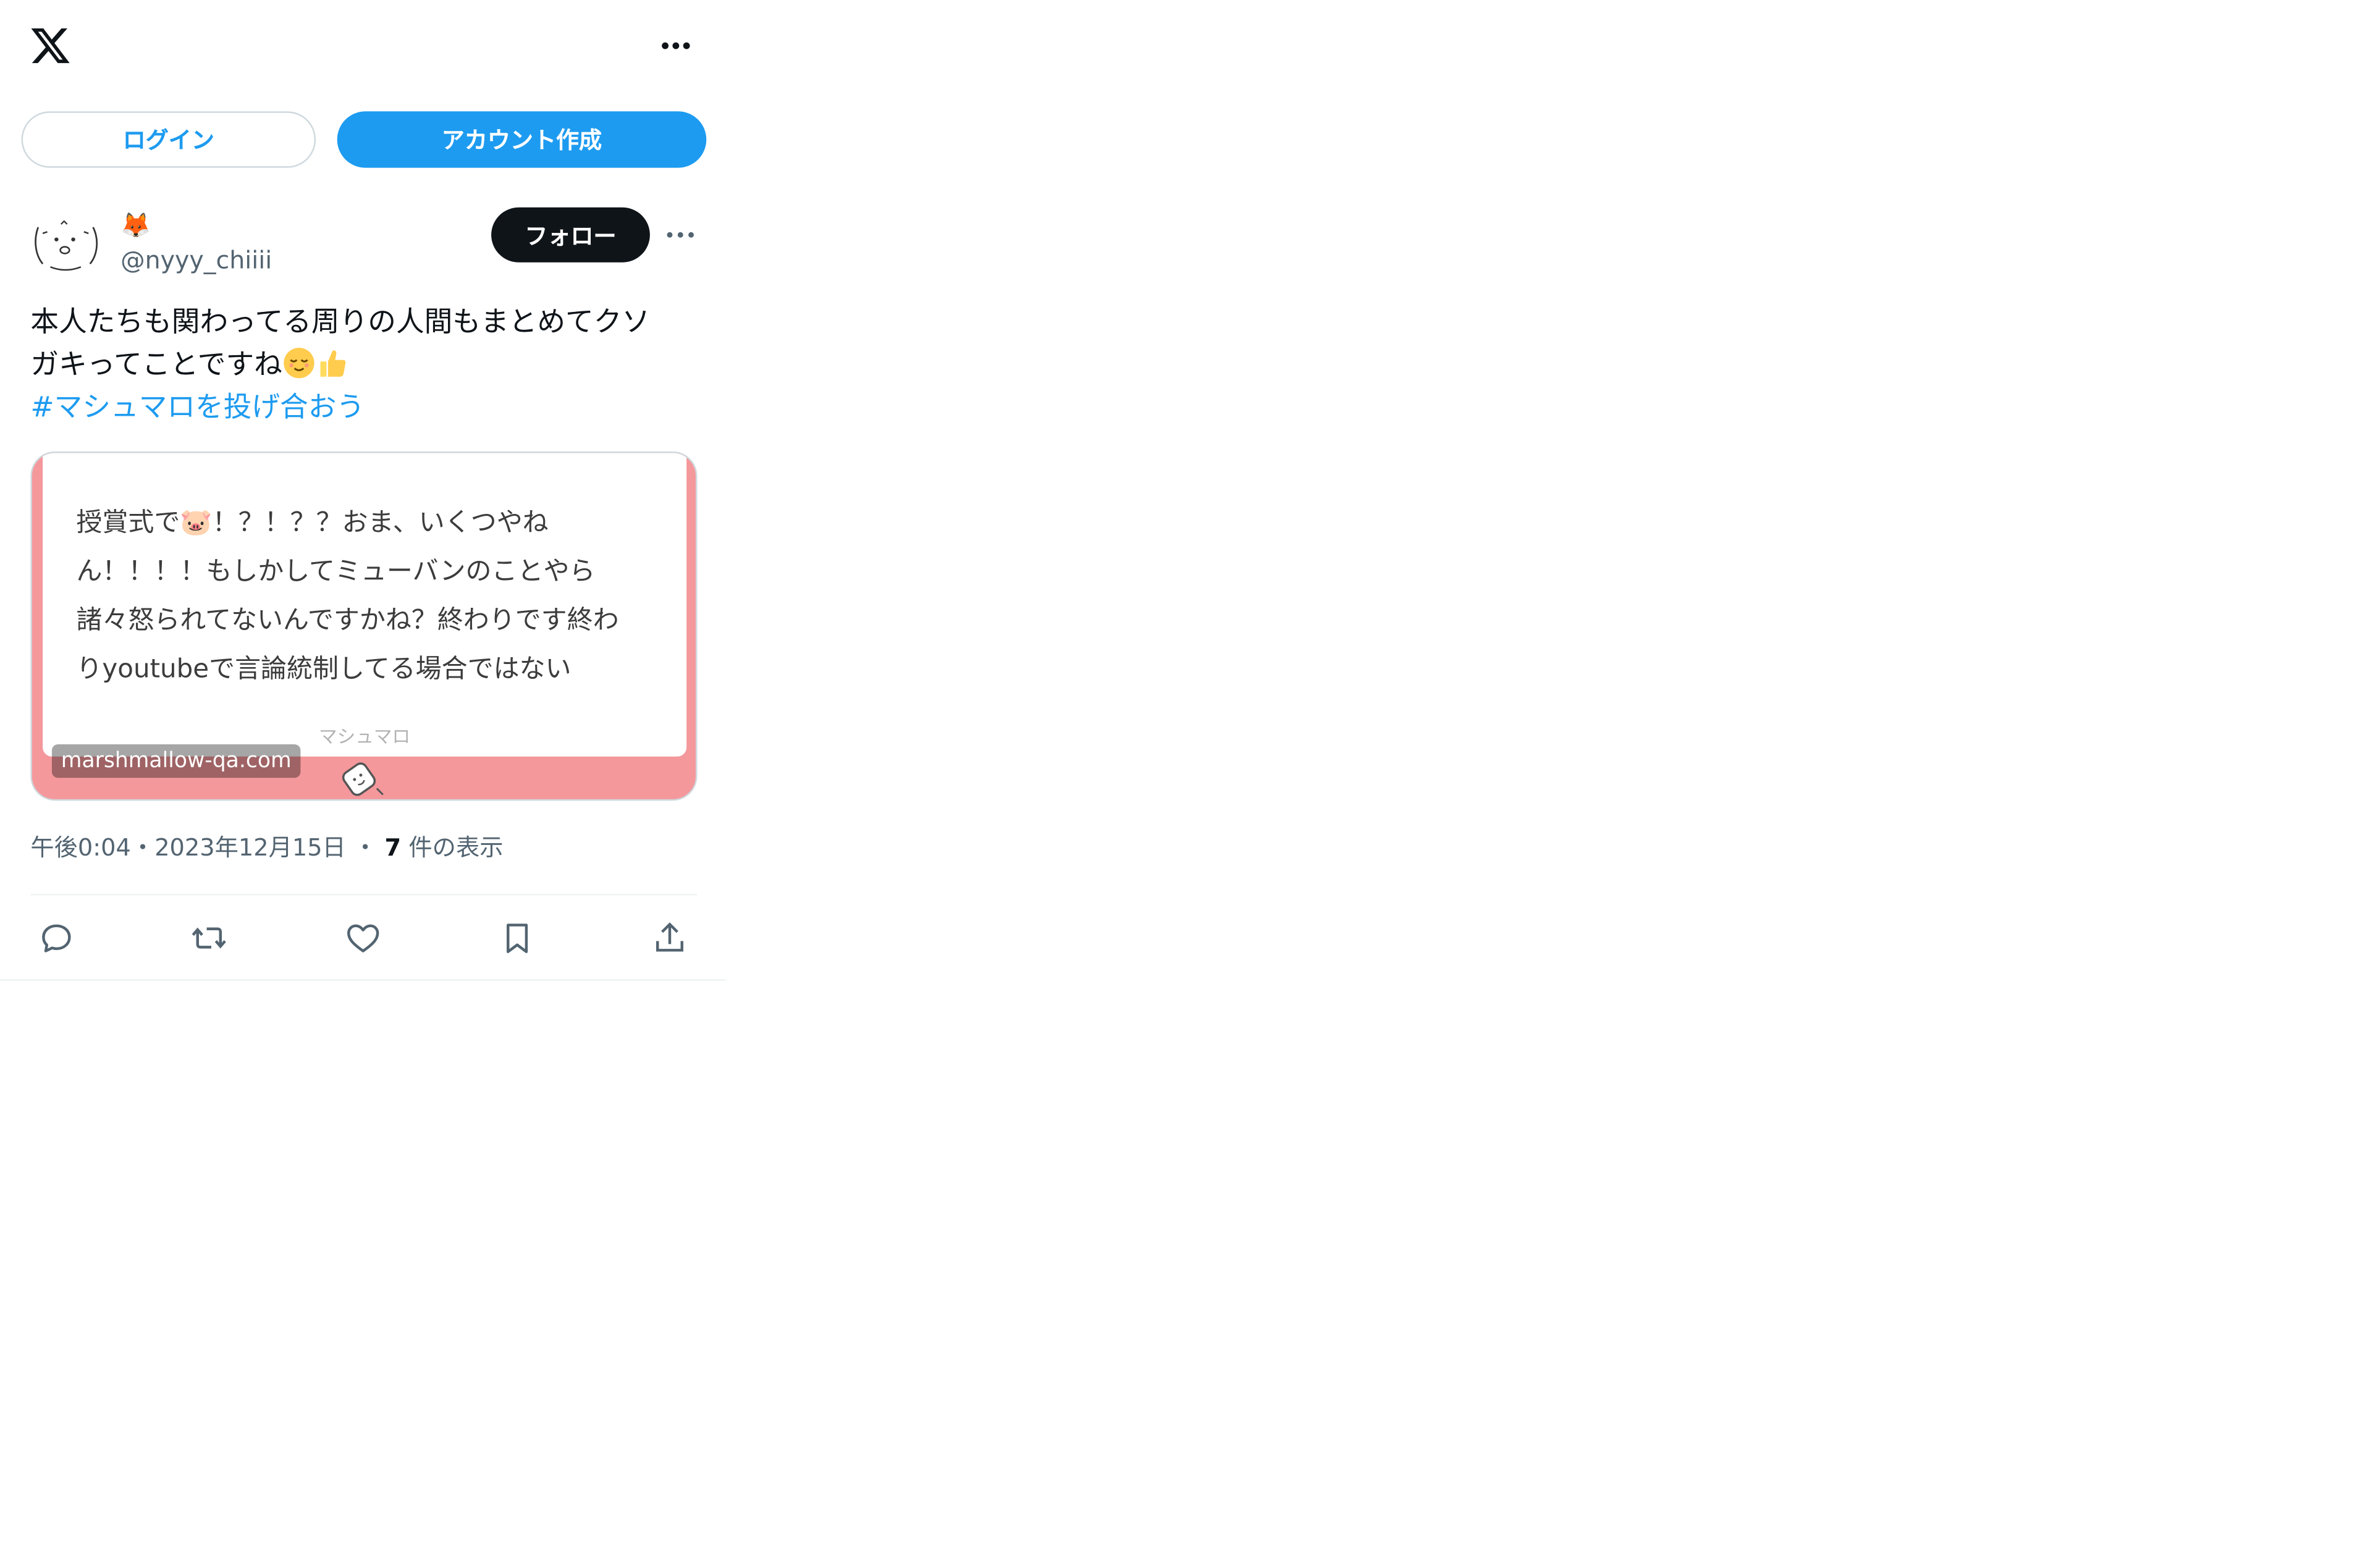 The width and height of the screenshot is (2380, 1564). Describe the element at coordinates (176, 761) in the screenshot. I see `card-domain: marshmallow-qa.com` at that location.